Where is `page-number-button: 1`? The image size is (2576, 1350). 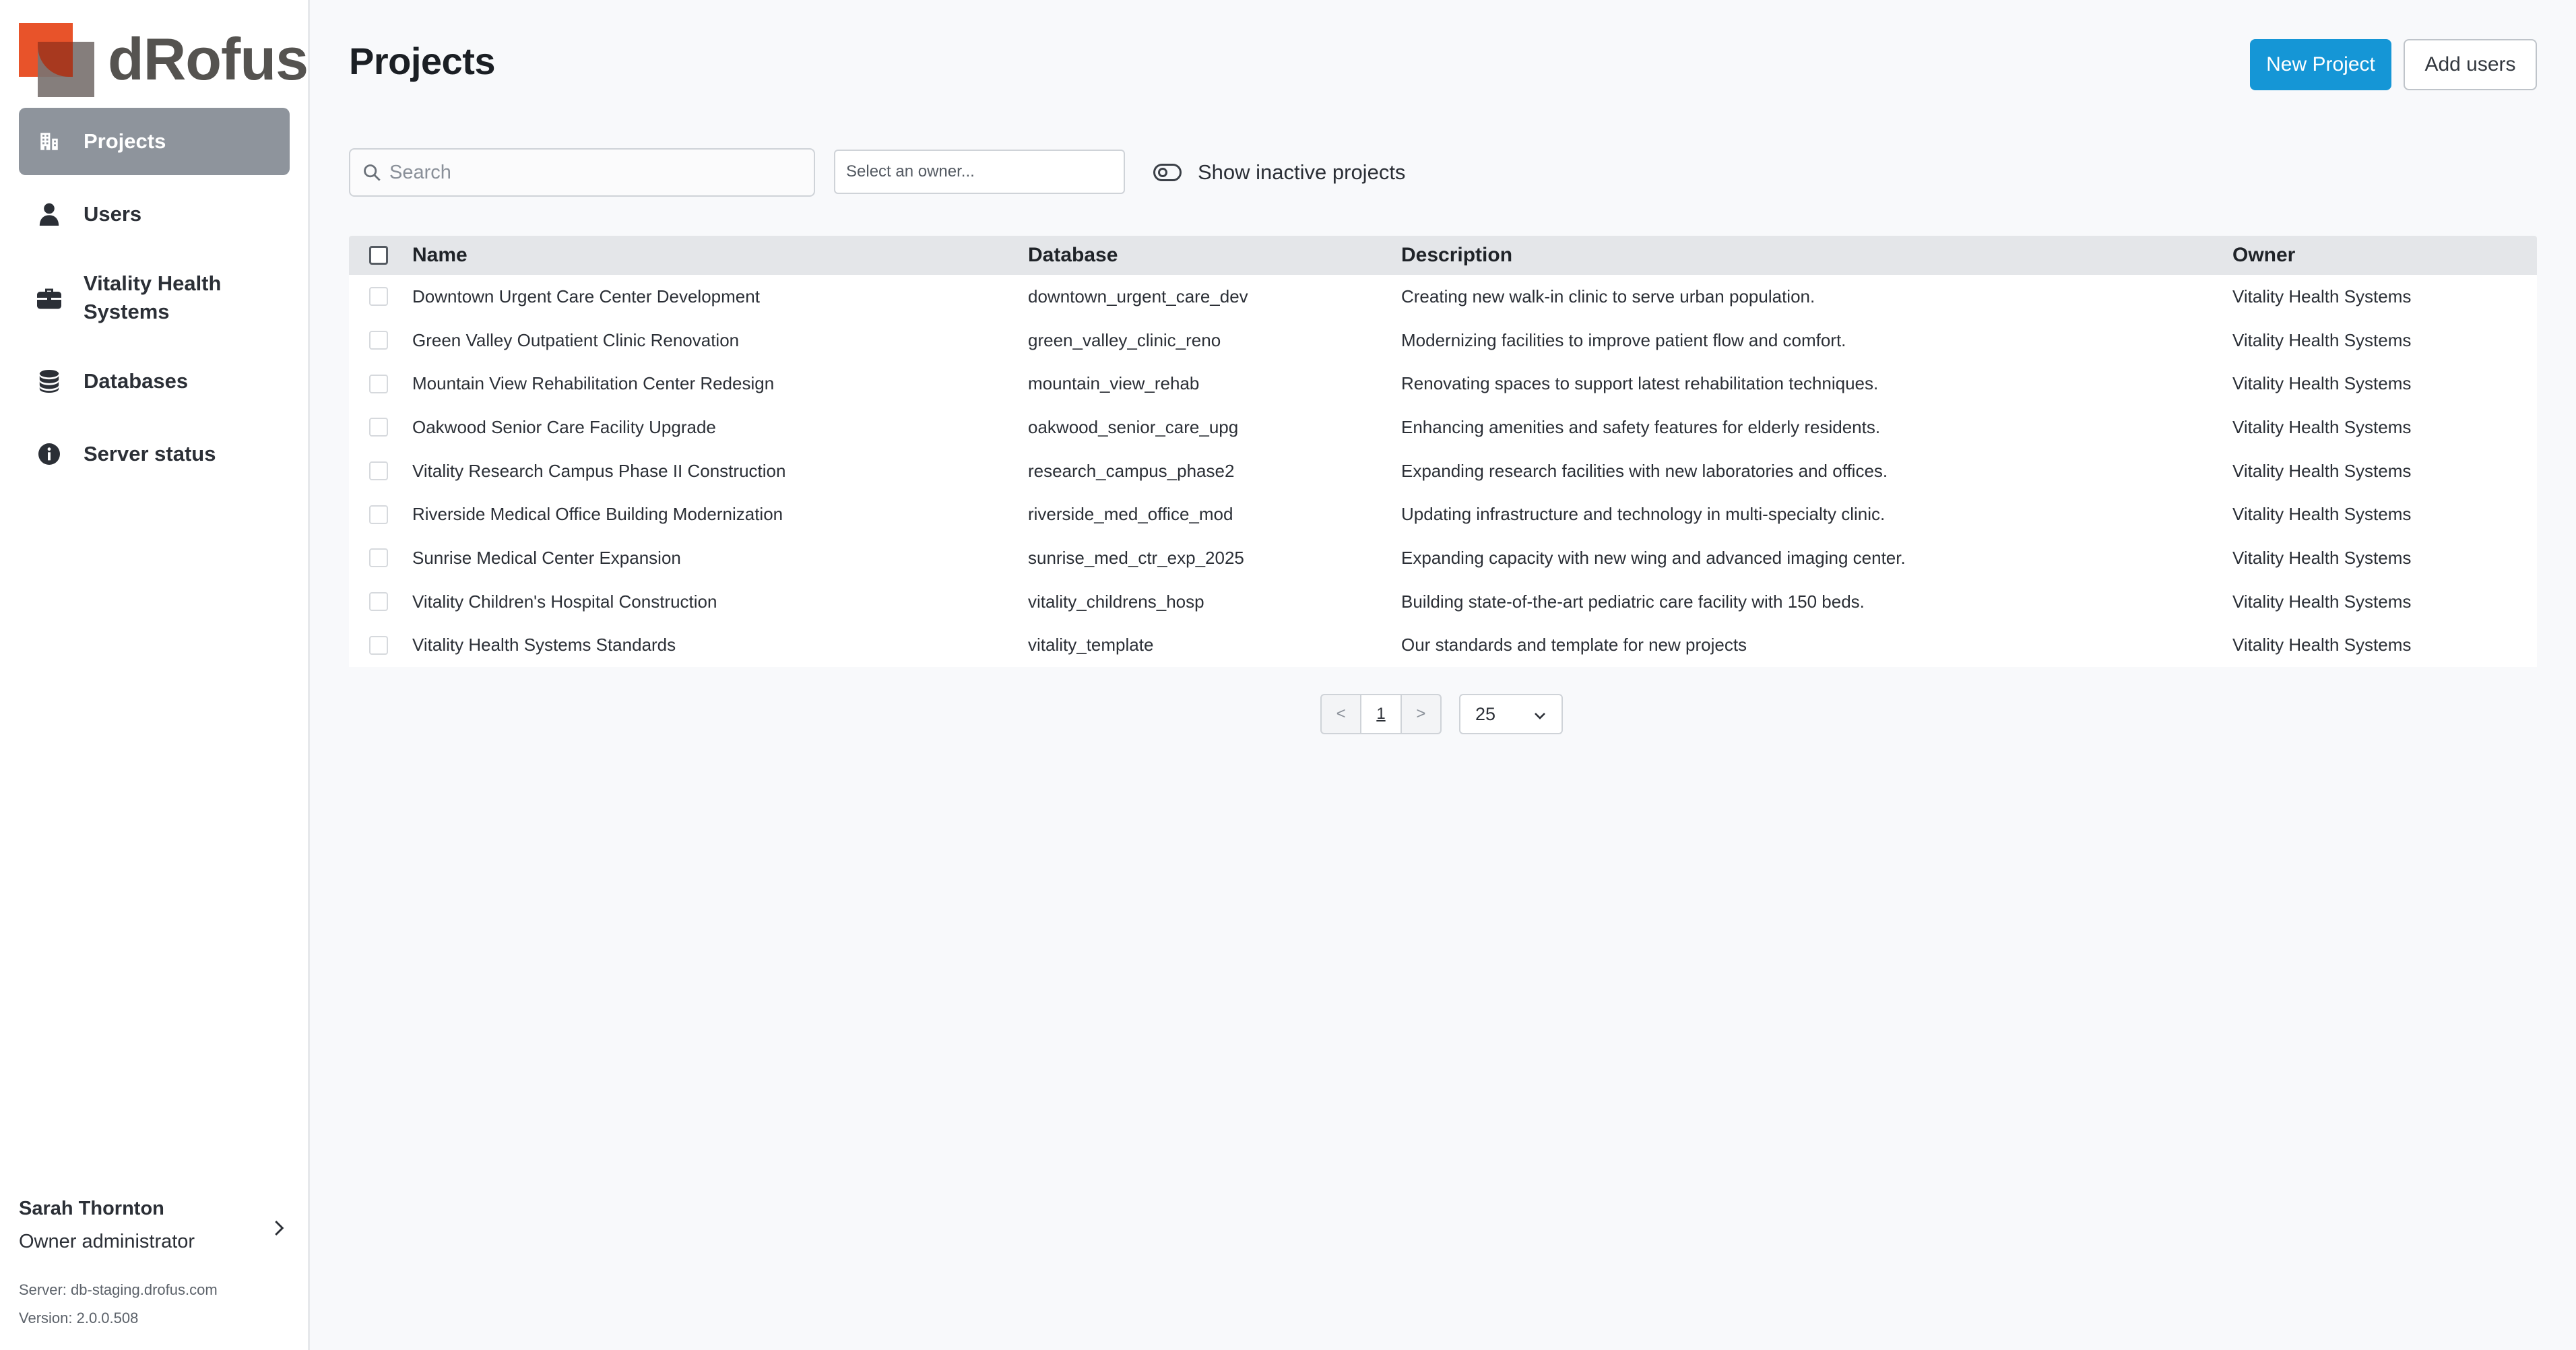 page-number-button: 1 is located at coordinates (1381, 714).